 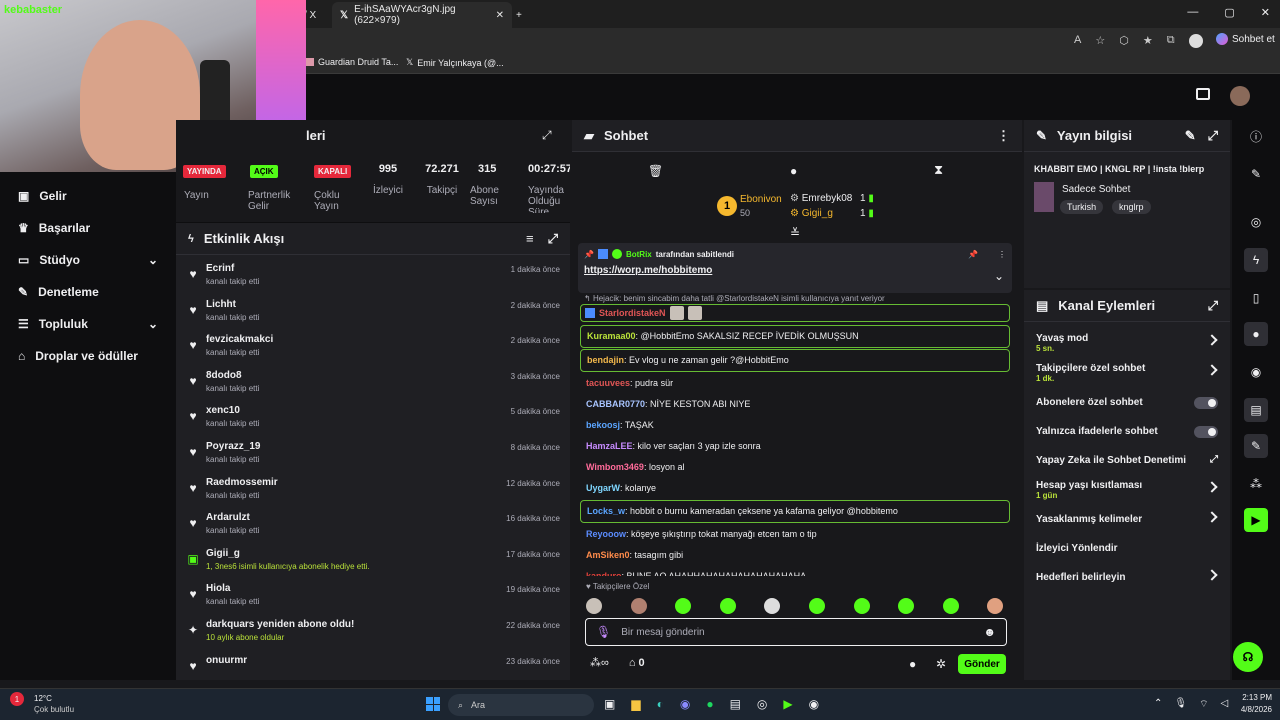 What do you see at coordinates (1256, 520) in the screenshot?
I see `clip-icon: ▶` at bounding box center [1256, 520].